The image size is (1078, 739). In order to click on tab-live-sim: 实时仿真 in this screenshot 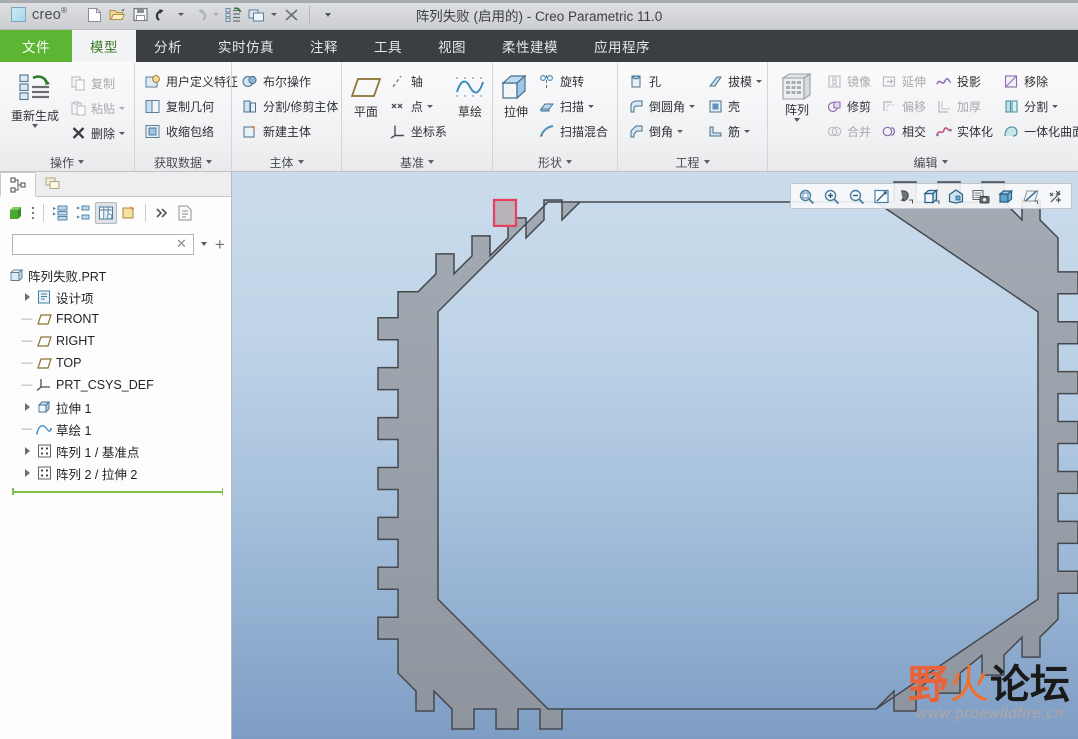, I will do `click(246, 46)`.